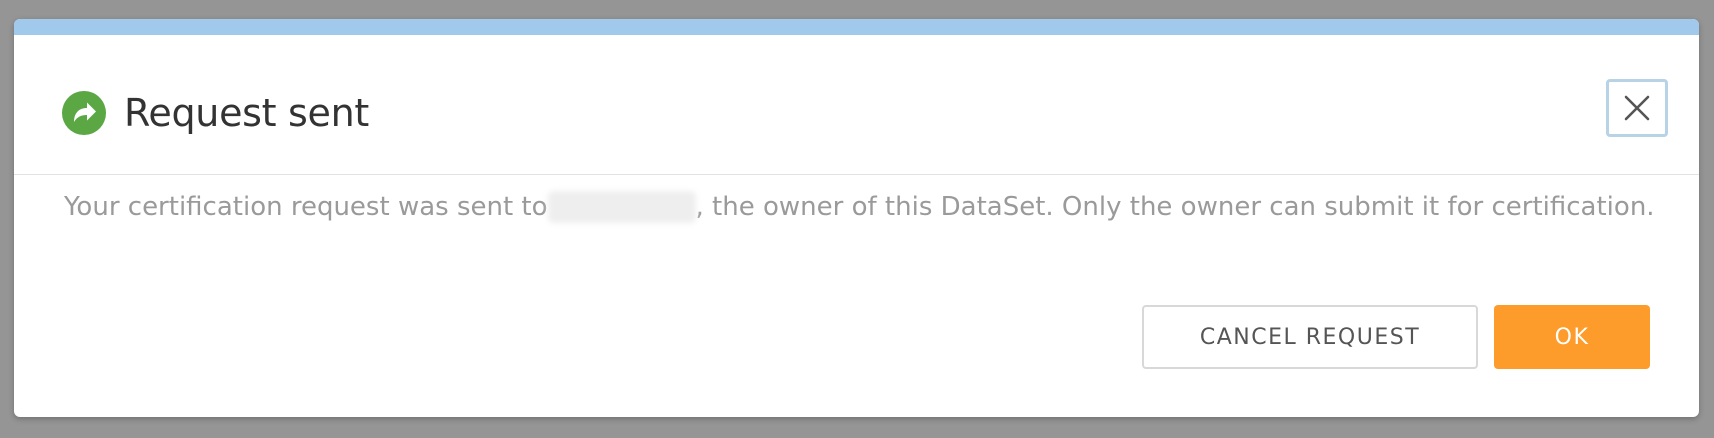 This screenshot has width=1714, height=438. I want to click on dialog-accent-bar, so click(856, 27).